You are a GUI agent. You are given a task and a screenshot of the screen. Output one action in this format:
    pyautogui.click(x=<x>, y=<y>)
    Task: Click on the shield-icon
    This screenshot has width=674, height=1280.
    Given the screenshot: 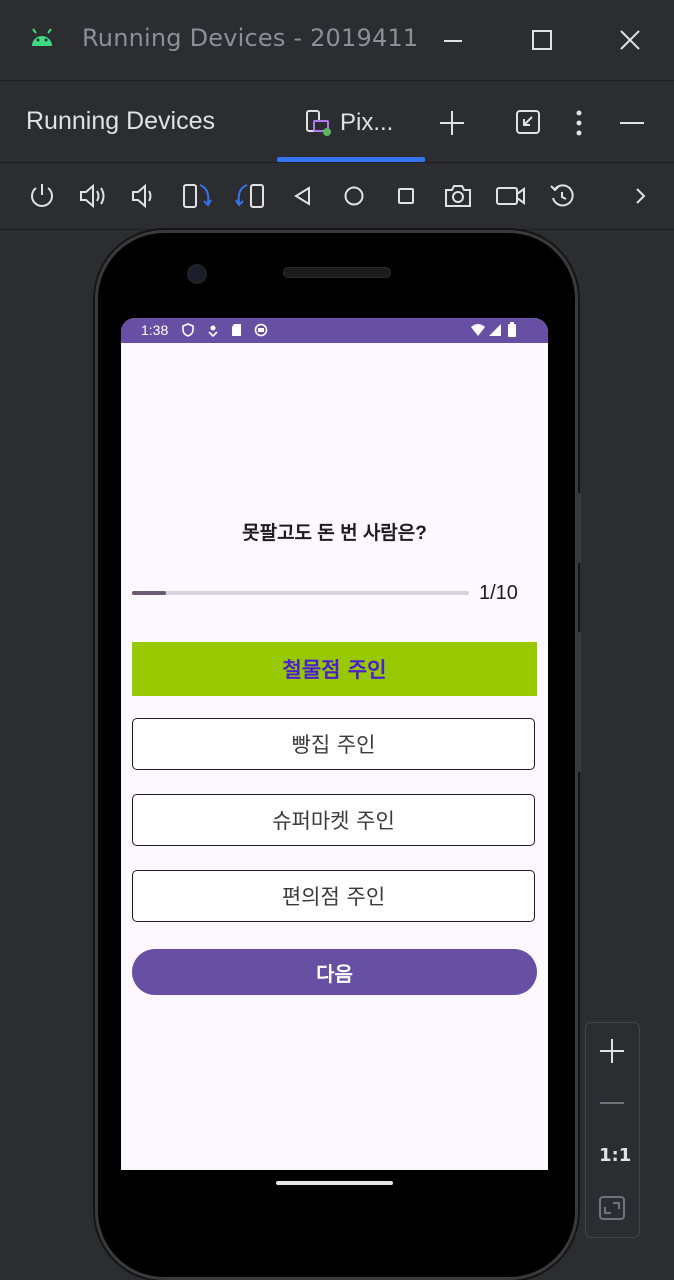 What is the action you would take?
    pyautogui.click(x=188, y=330)
    